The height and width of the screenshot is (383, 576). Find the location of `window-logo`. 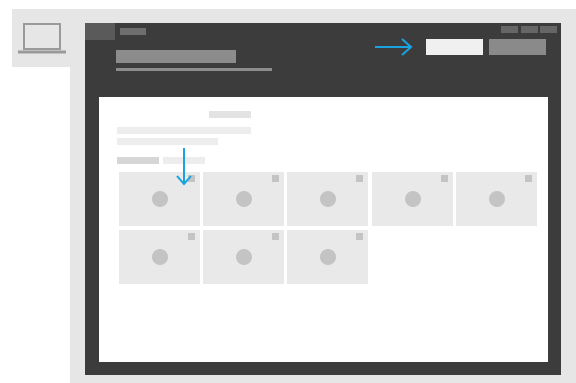

window-logo is located at coordinates (100, 31).